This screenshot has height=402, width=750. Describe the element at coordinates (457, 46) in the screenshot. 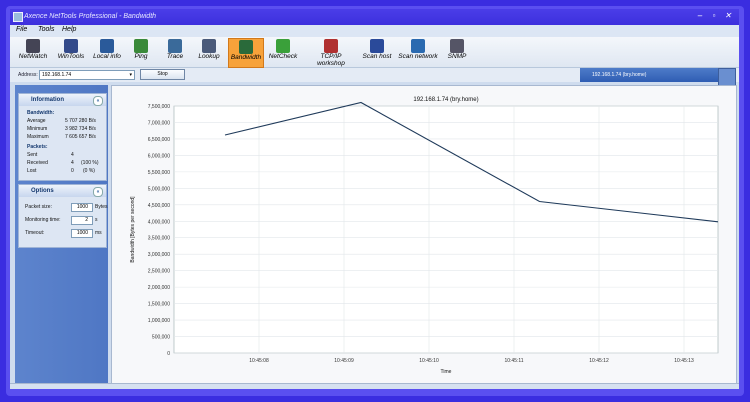

I see `snmp-icon` at that location.